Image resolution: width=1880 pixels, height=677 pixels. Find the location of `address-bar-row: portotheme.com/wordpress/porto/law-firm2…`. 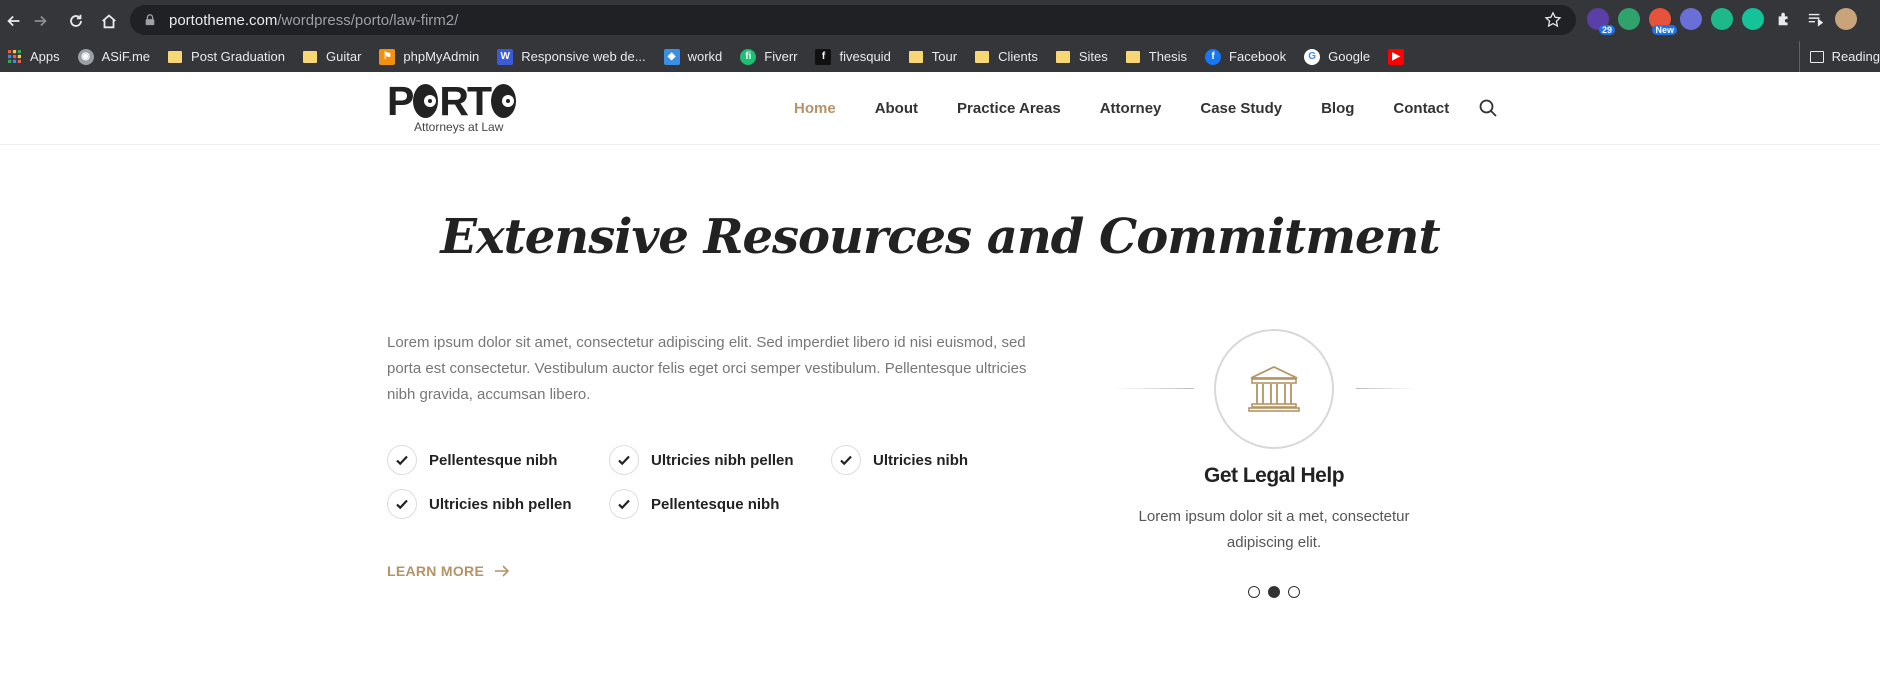

address-bar-row: portotheme.com/wordpress/porto/law-firm2… is located at coordinates (940, 20).